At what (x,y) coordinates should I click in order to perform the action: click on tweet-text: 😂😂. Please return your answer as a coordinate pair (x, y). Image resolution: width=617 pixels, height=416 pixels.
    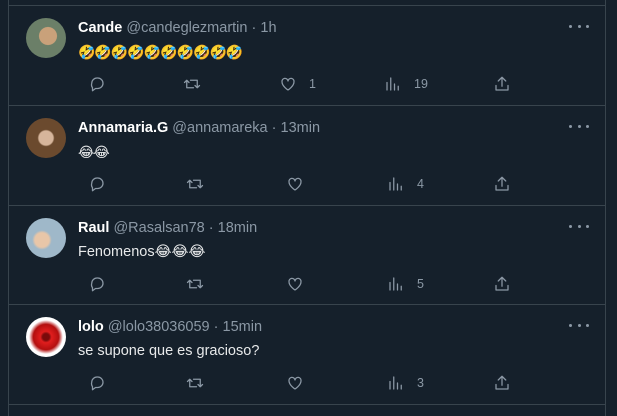
    Looking at the image, I should click on (94, 152).